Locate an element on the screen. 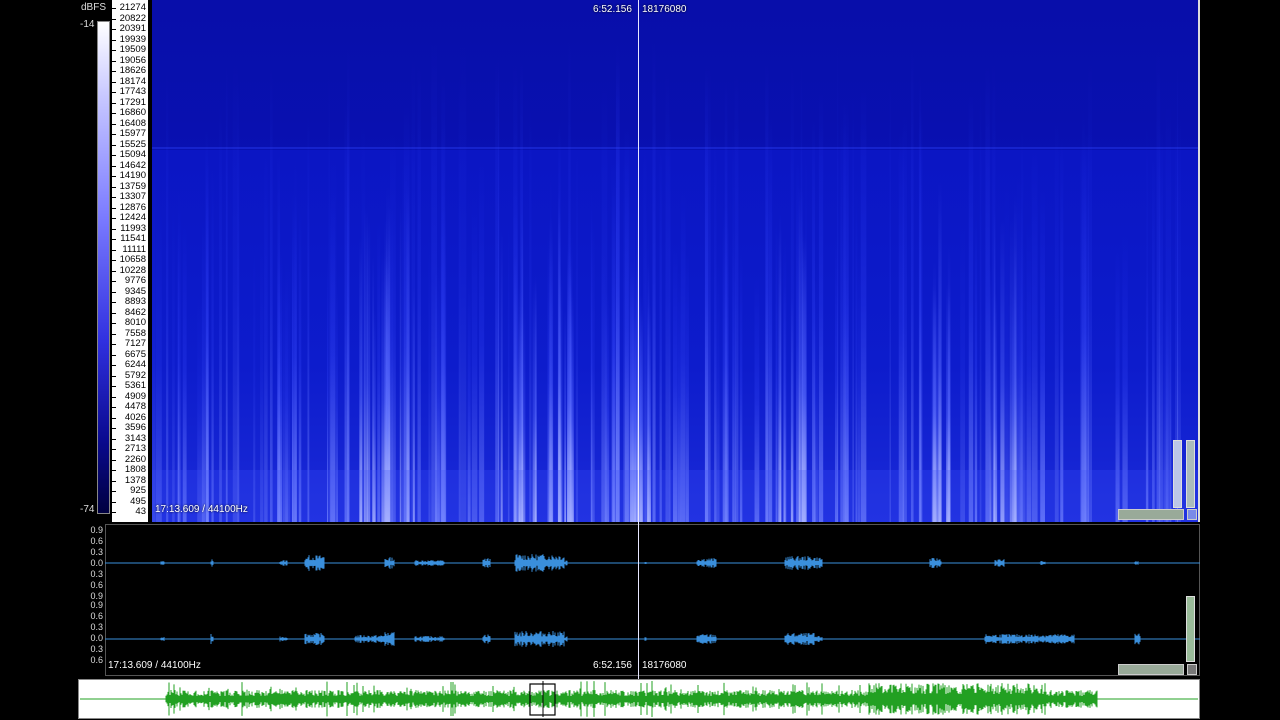 The width and height of the screenshot is (1280, 720). spectrogram-zoom-scale is located at coordinates (1190, 474).